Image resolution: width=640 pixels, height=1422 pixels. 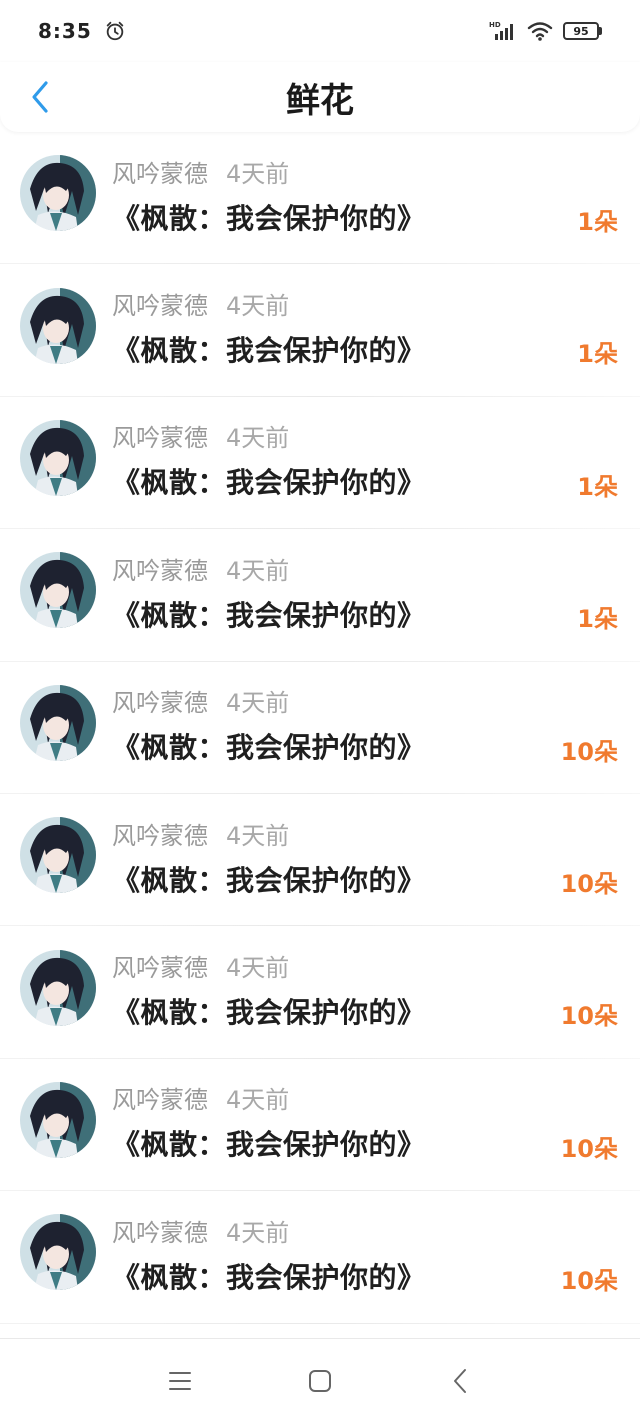 I want to click on wifi-icon, so click(x=540, y=31).